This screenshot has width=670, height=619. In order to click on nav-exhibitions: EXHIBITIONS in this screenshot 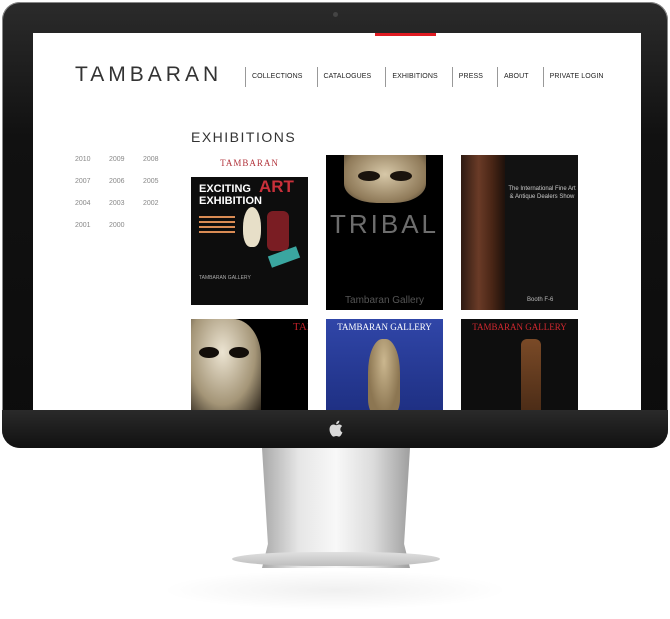, I will do `click(418, 77)`.